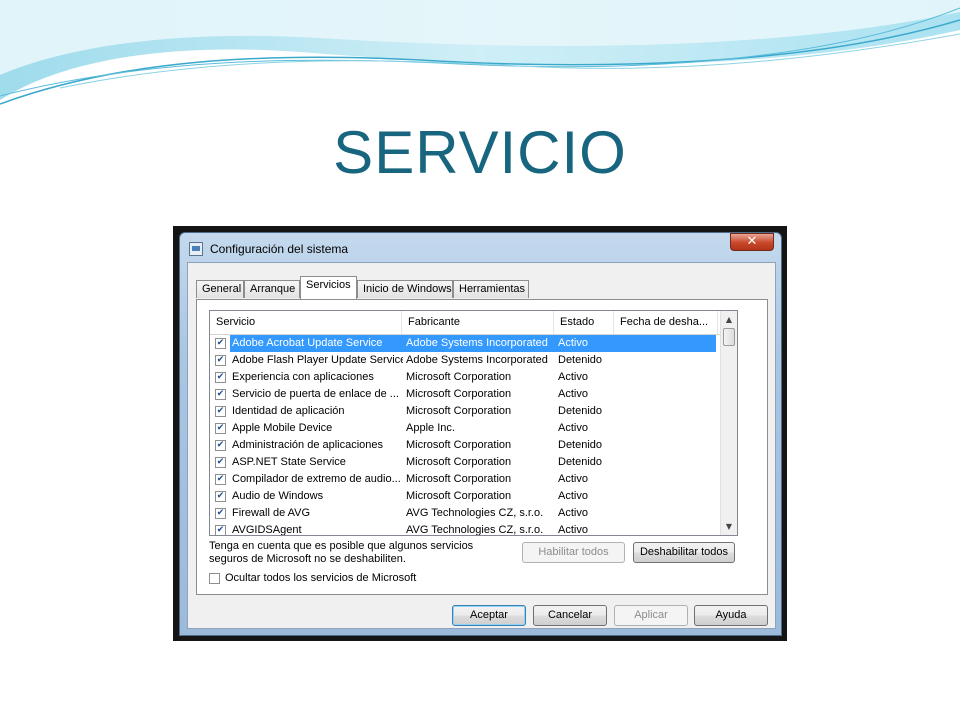 The height and width of the screenshot is (720, 960). Describe the element at coordinates (684, 552) in the screenshot. I see `disable-all-button: Deshabilitar todos` at that location.